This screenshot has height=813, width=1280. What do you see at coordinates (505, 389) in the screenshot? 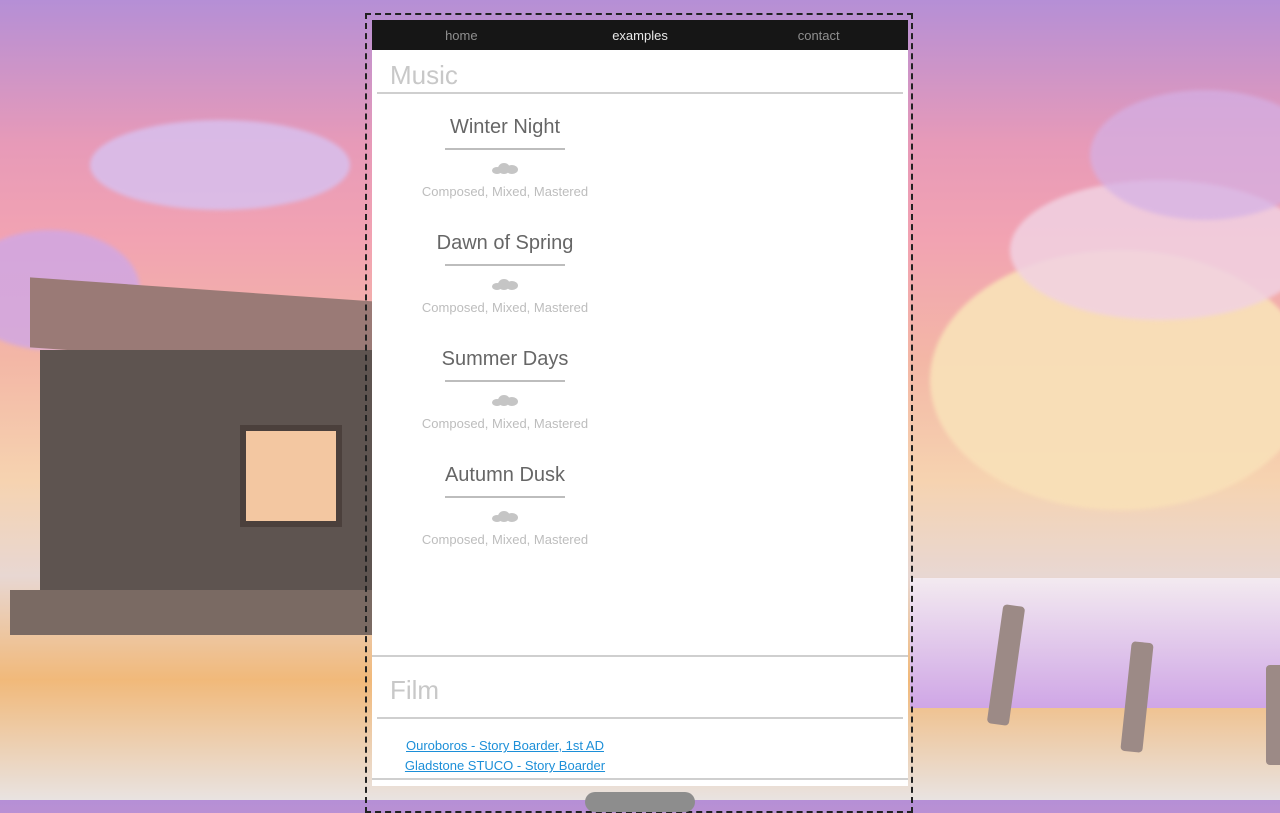
I see `track-item: Summer Days Composed, Mixed, Mastered` at bounding box center [505, 389].